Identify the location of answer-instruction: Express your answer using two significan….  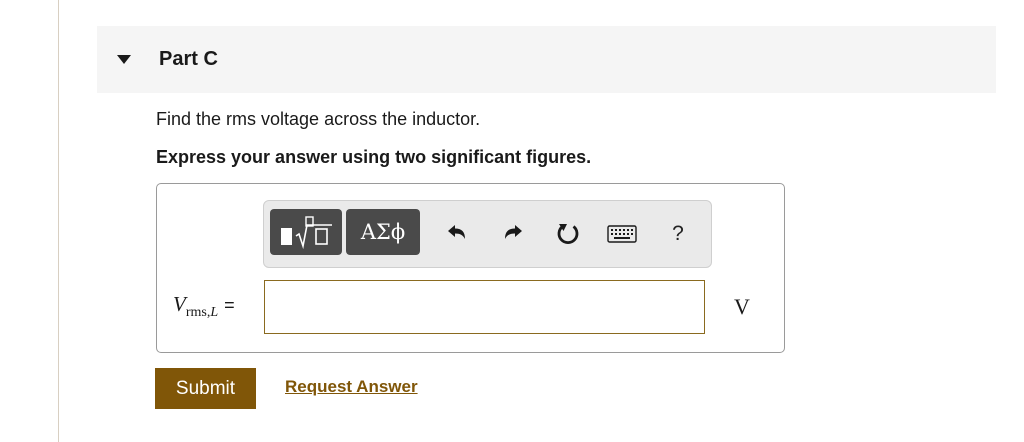
(374, 157).